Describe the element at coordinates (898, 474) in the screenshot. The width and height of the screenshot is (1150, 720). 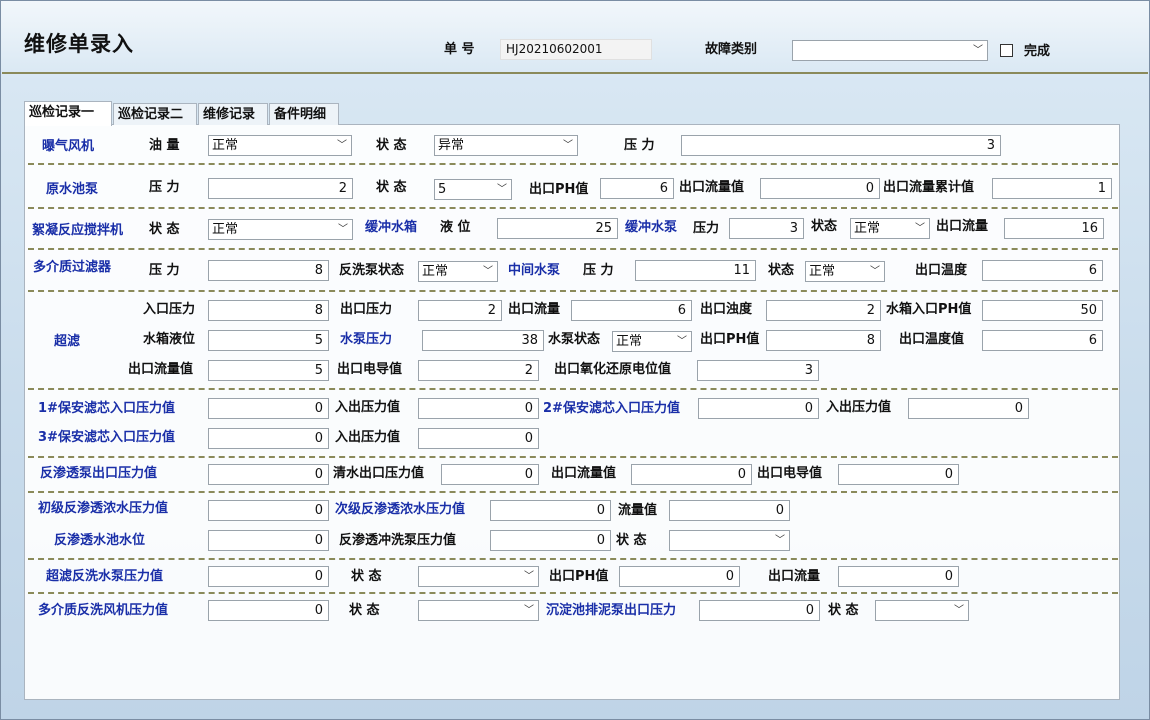
I see `ro-cond-input: 0` at that location.